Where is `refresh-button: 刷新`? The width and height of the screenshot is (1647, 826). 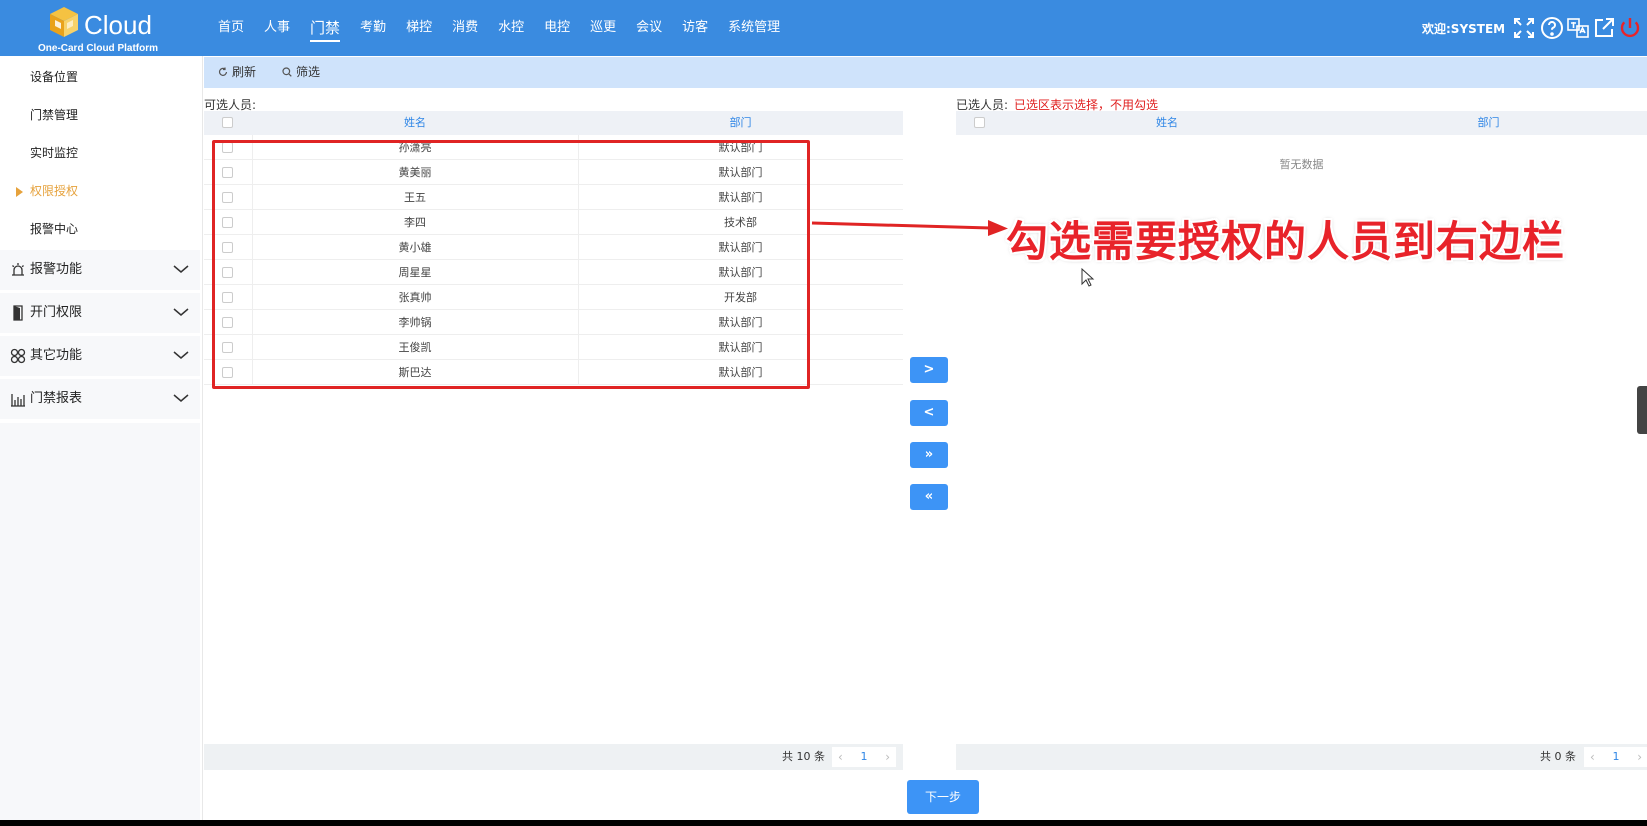 refresh-button: 刷新 is located at coordinates (237, 72).